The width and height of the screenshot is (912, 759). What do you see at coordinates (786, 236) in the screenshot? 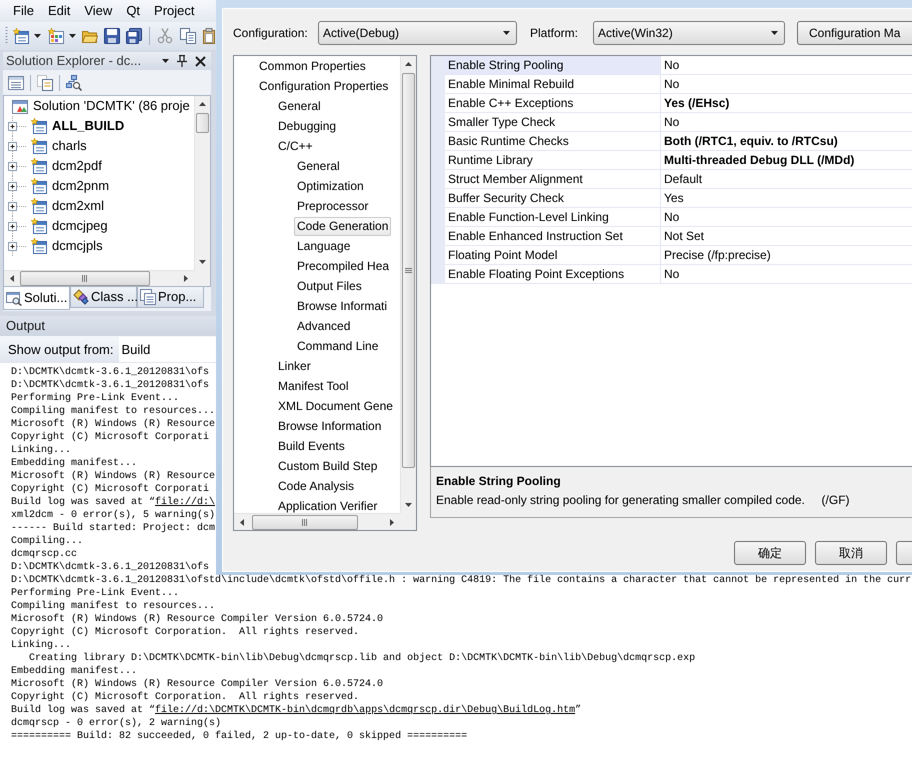
I see `property-value: Not Set` at bounding box center [786, 236].